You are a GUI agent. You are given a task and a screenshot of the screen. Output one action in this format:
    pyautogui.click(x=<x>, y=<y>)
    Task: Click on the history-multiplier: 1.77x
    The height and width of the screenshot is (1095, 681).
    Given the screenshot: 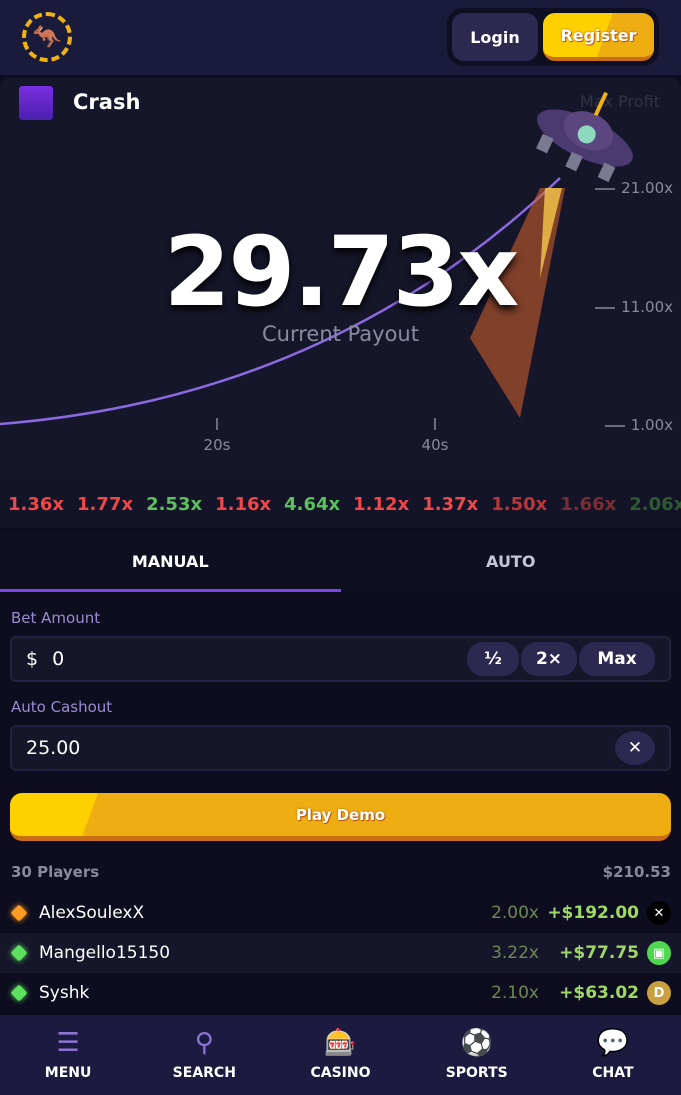 What is the action you would take?
    pyautogui.click(x=105, y=504)
    